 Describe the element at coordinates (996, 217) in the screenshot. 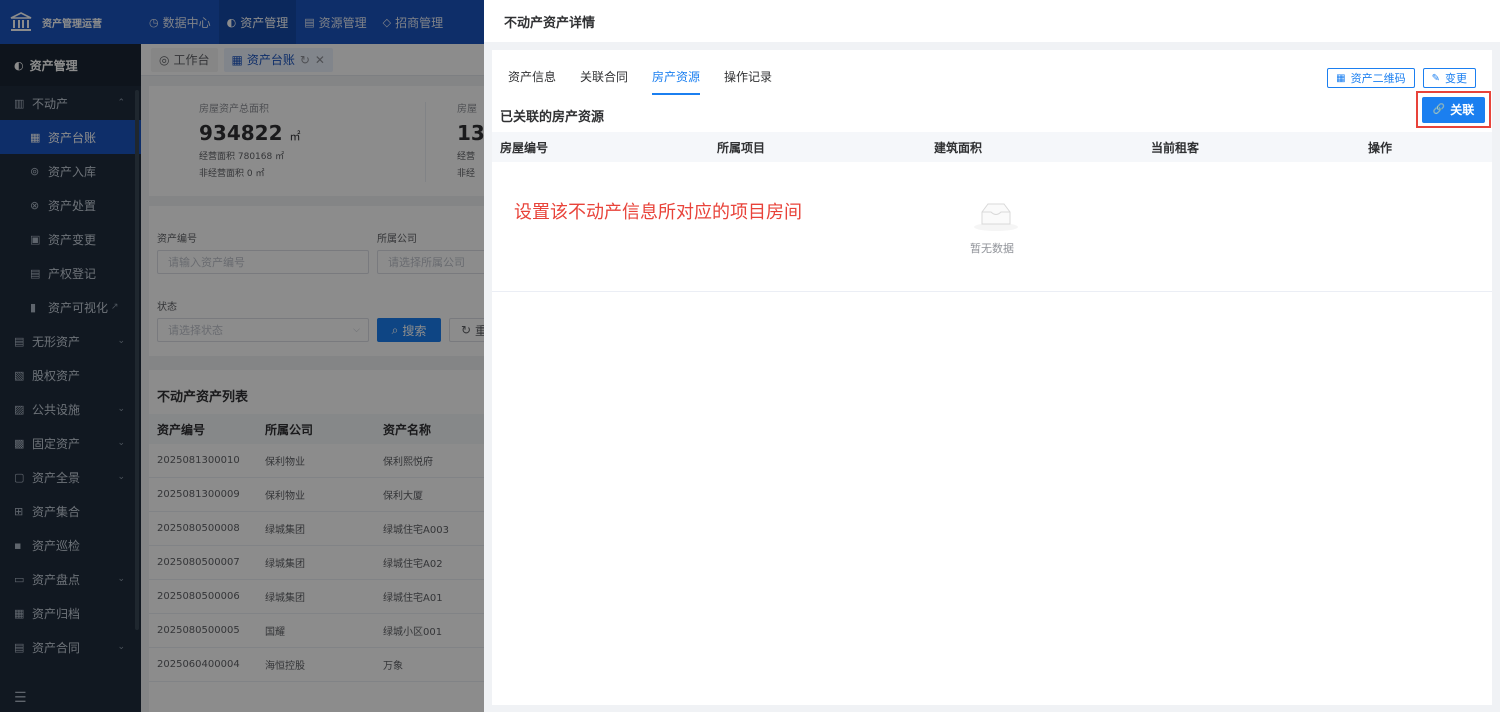

I see `empty-box-icon` at that location.